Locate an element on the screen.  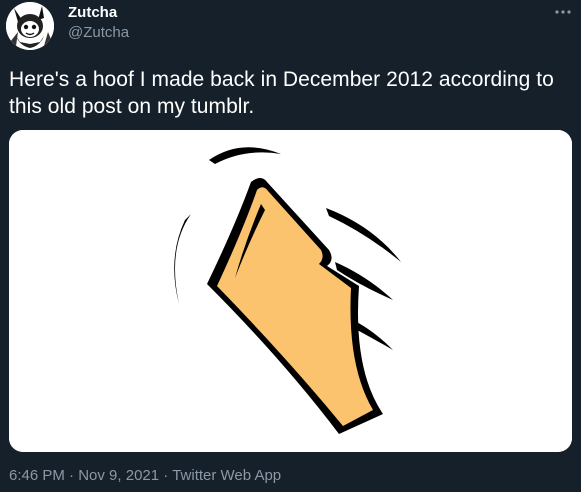
ellipsis-icon is located at coordinates (563, 12).